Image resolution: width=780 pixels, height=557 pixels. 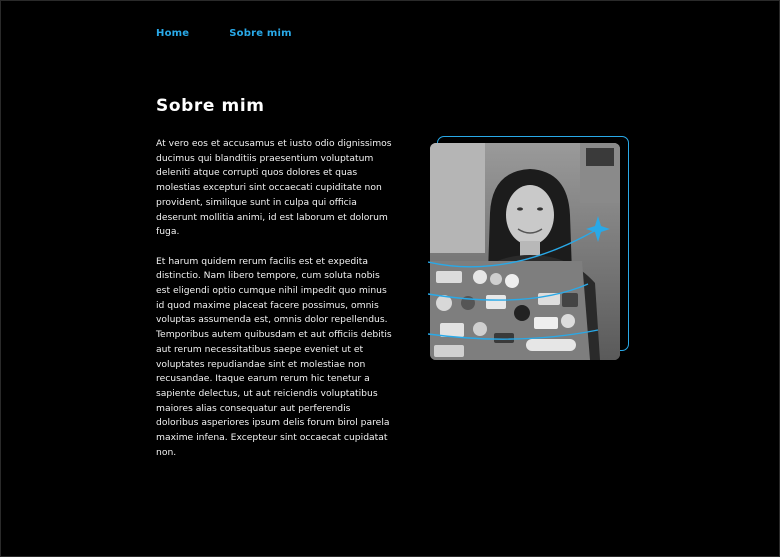 I want to click on nav-home-link: Home, so click(x=172, y=33).